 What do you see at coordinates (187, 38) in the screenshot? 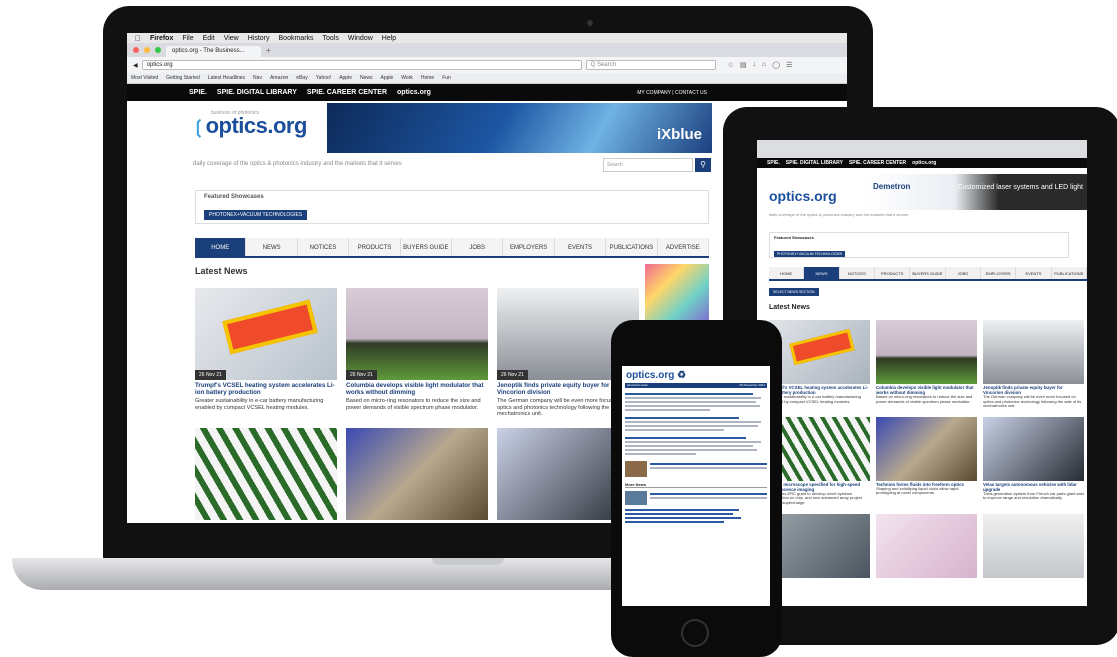
I see `menu-file: File` at bounding box center [187, 38].